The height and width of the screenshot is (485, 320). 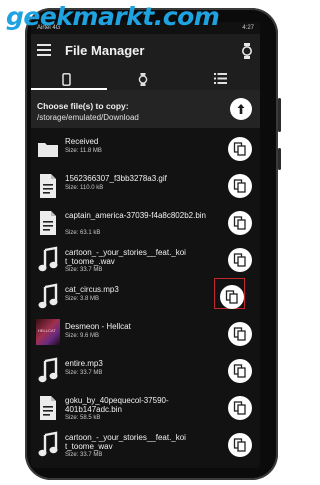 I want to click on list-icon, so click(x=220, y=78).